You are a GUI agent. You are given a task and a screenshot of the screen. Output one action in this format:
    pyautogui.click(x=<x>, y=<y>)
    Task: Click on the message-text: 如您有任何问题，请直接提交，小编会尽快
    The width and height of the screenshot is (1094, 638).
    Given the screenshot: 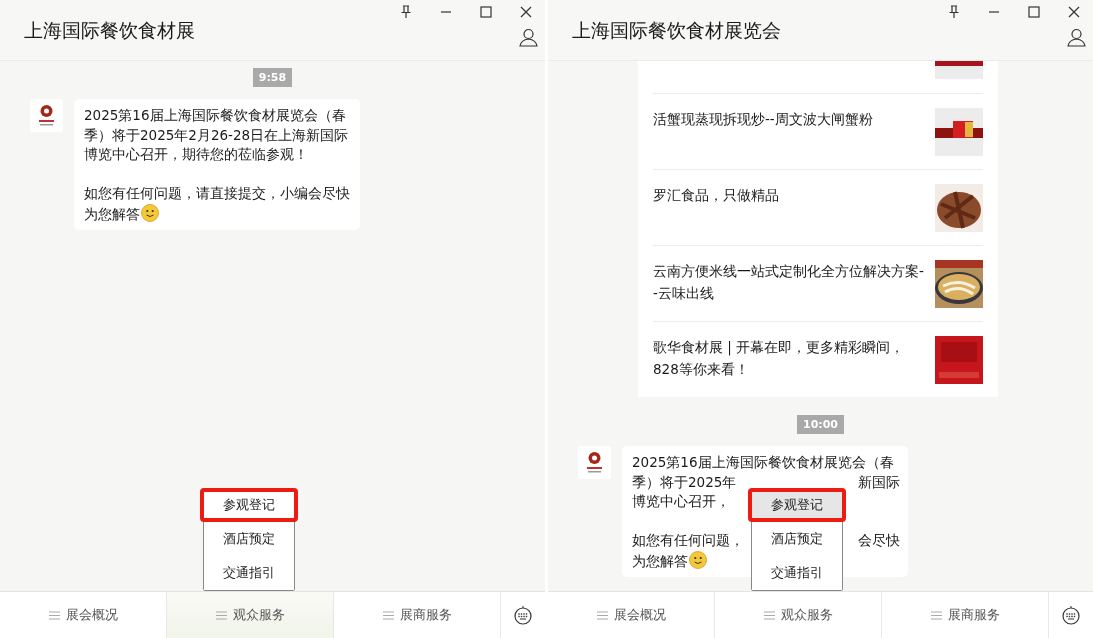 What is the action you would take?
    pyautogui.click(x=217, y=193)
    